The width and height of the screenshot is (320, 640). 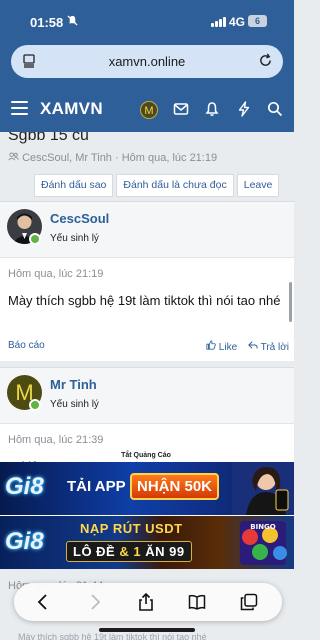 What do you see at coordinates (43, 602) in the screenshot?
I see `back-icon` at bounding box center [43, 602].